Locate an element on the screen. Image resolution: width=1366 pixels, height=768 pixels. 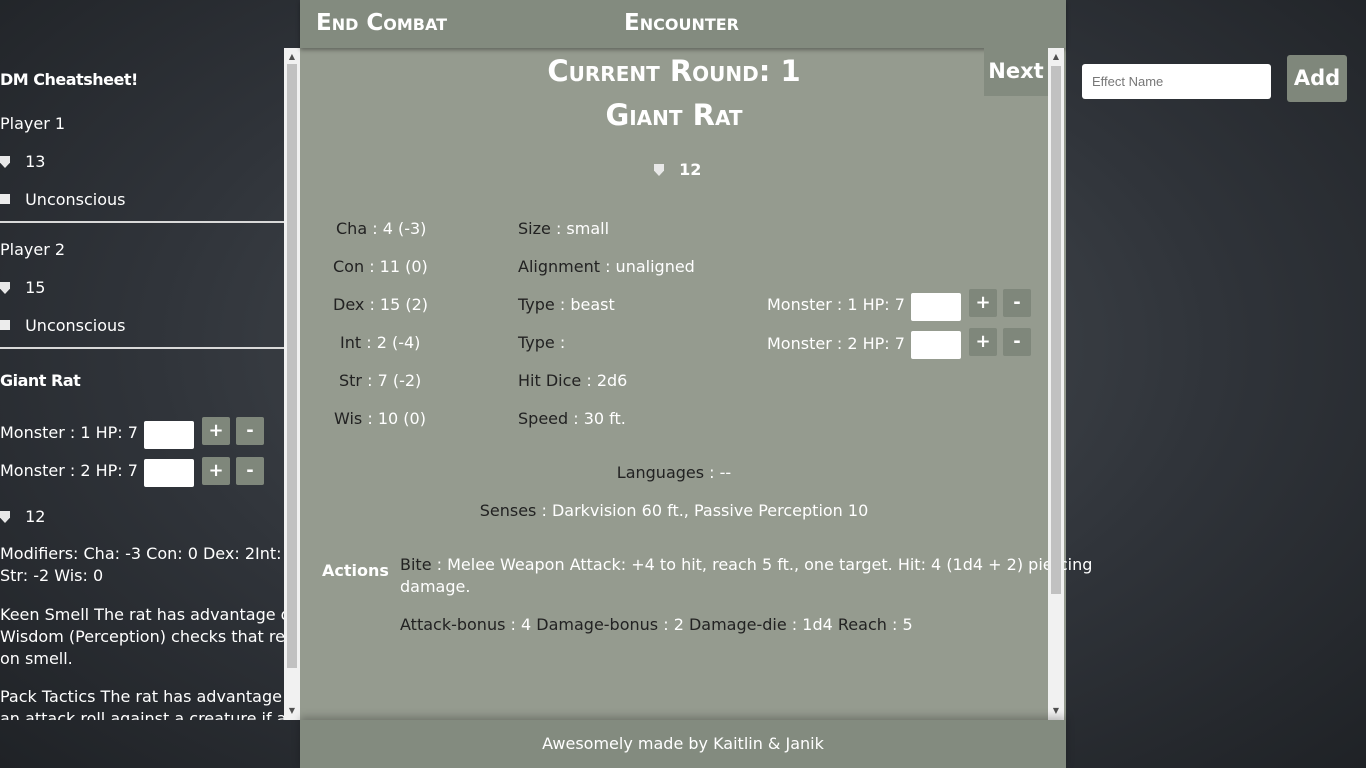
footer: Awesomely made by Kaitlin & Janik is located at coordinates (683, 744).